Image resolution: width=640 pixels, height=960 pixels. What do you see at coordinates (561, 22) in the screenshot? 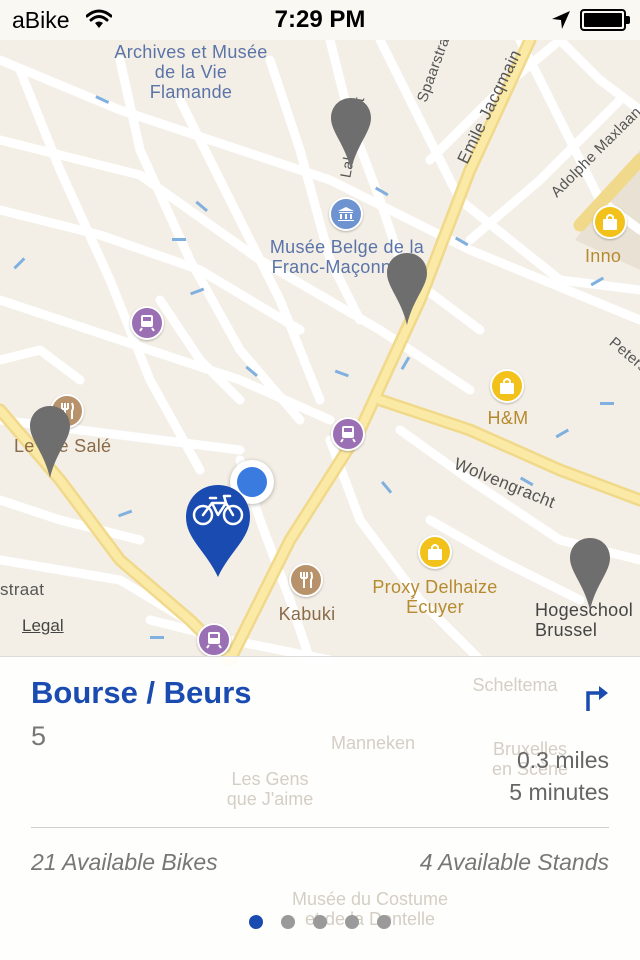
I see `location-arrow-icon` at bounding box center [561, 22].